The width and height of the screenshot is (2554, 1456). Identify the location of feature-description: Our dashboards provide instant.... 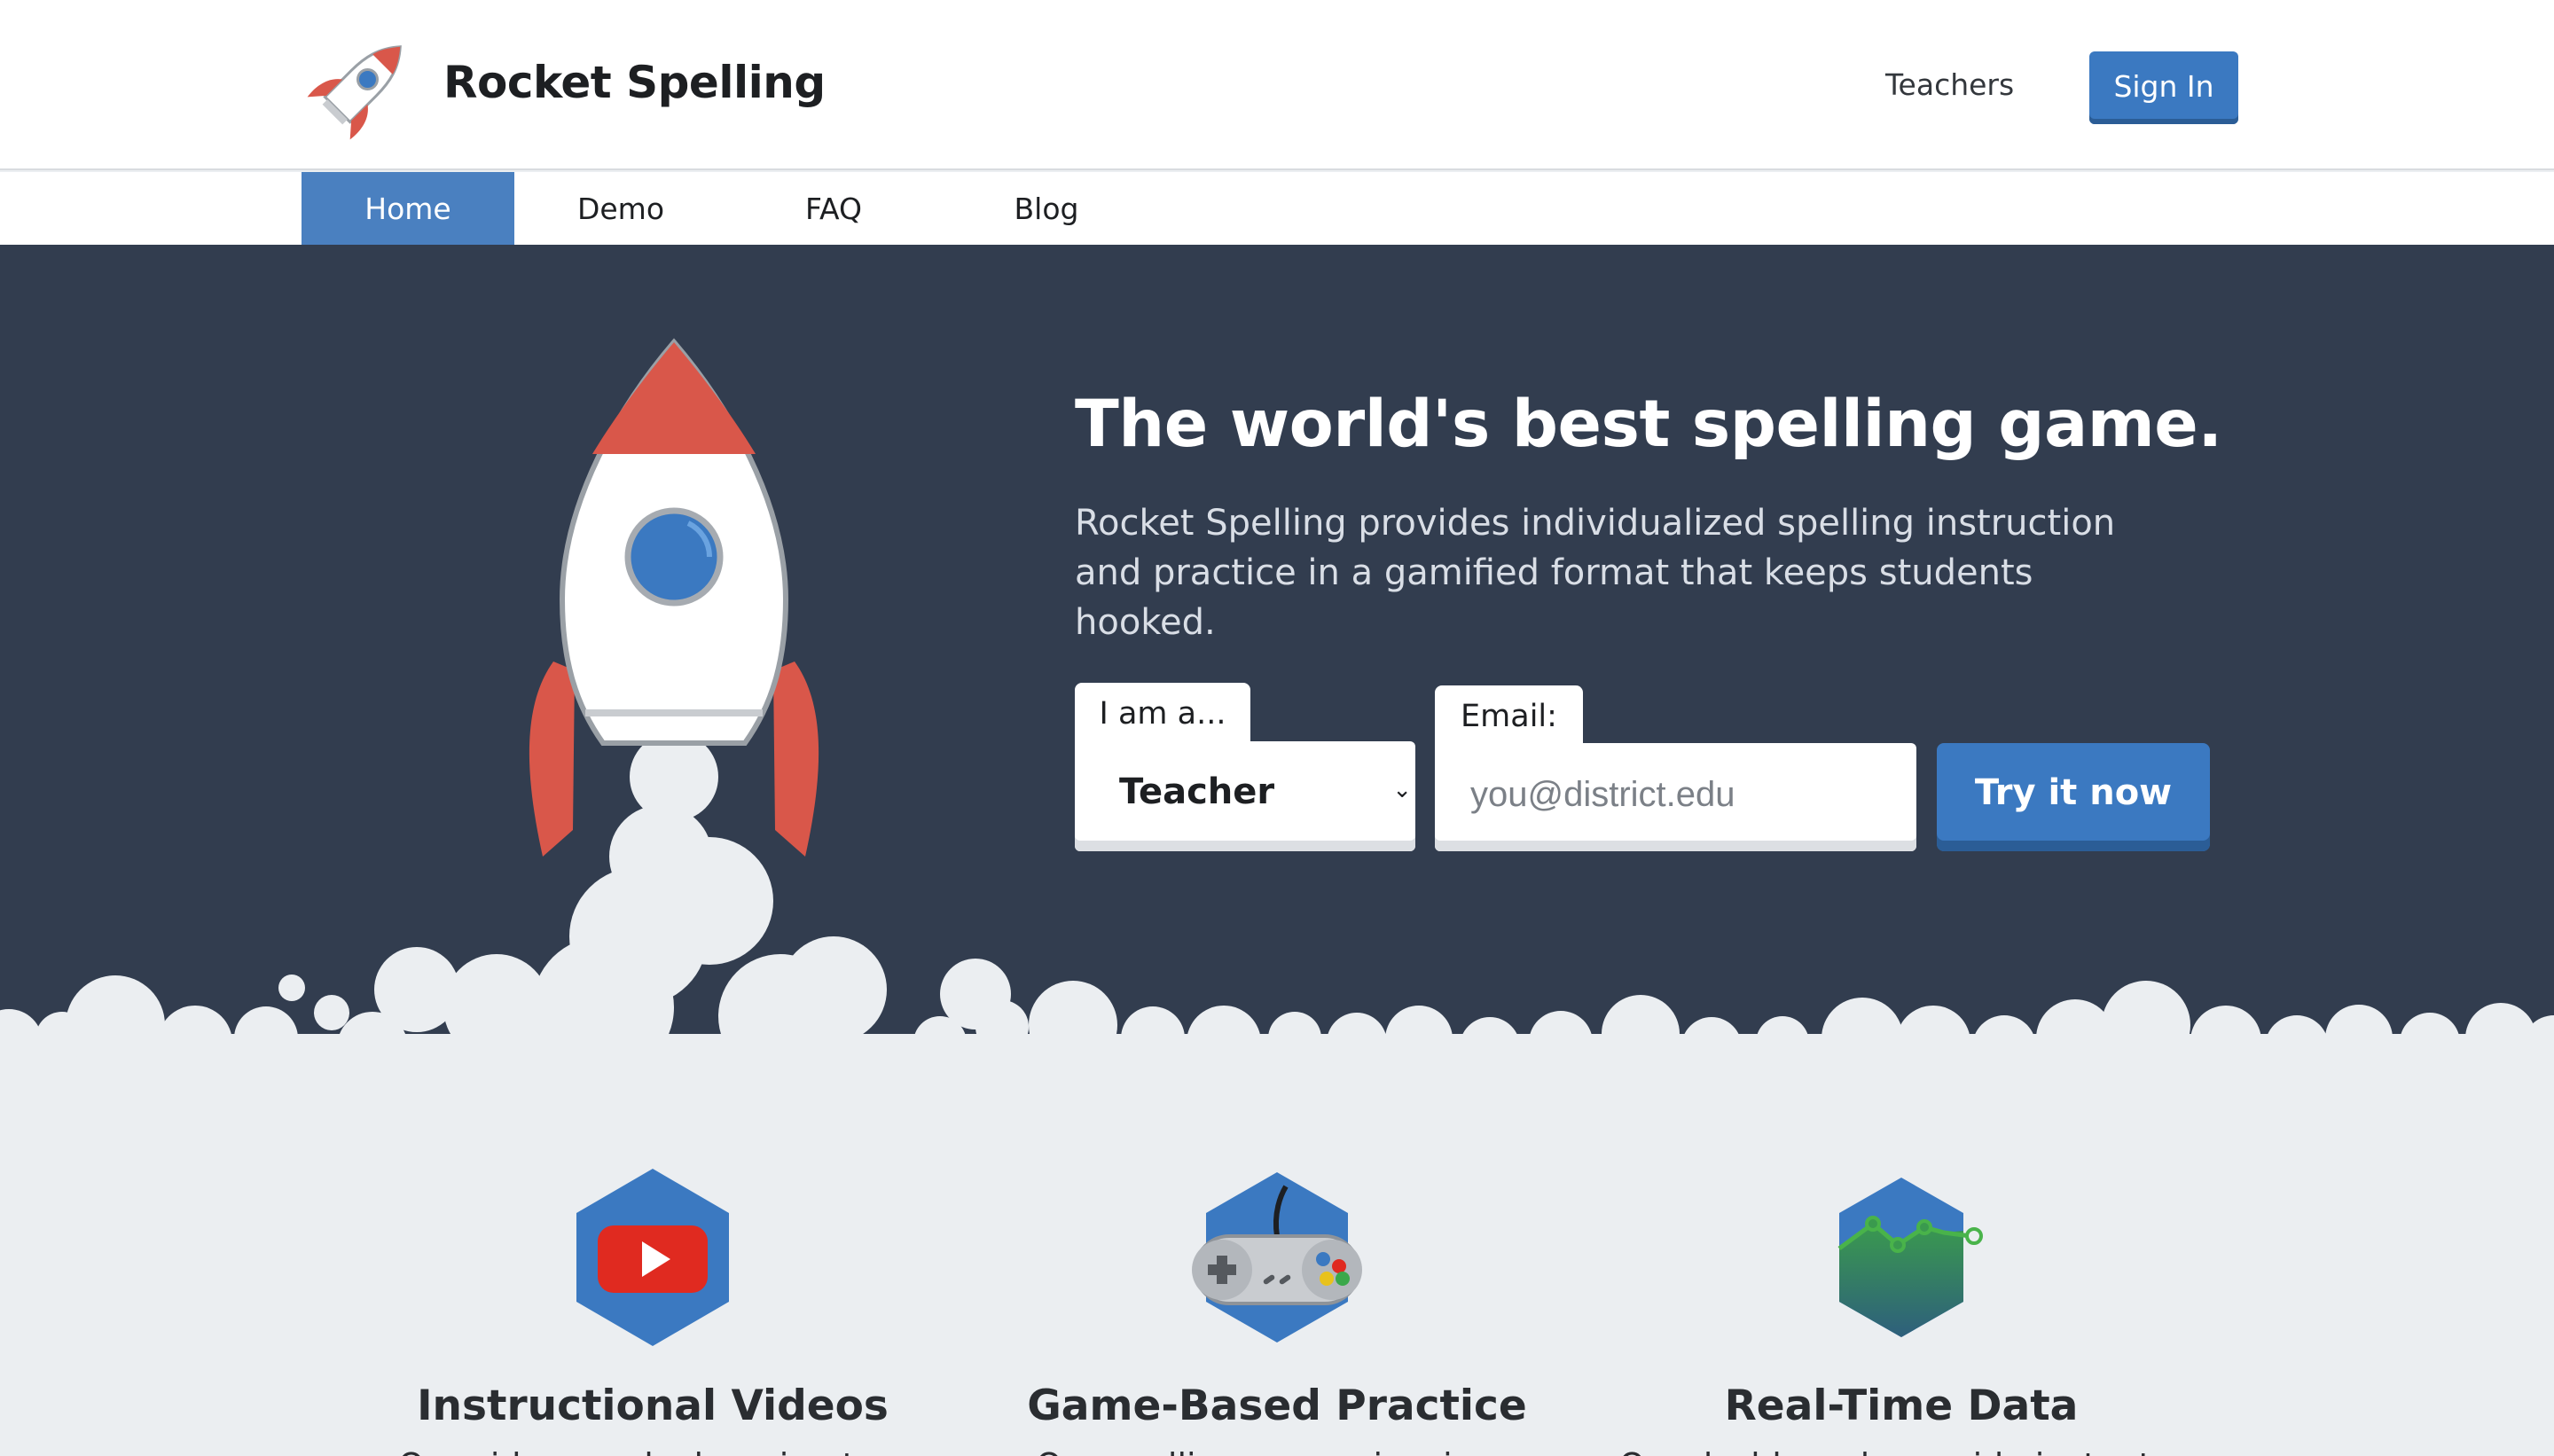
(1901, 1451).